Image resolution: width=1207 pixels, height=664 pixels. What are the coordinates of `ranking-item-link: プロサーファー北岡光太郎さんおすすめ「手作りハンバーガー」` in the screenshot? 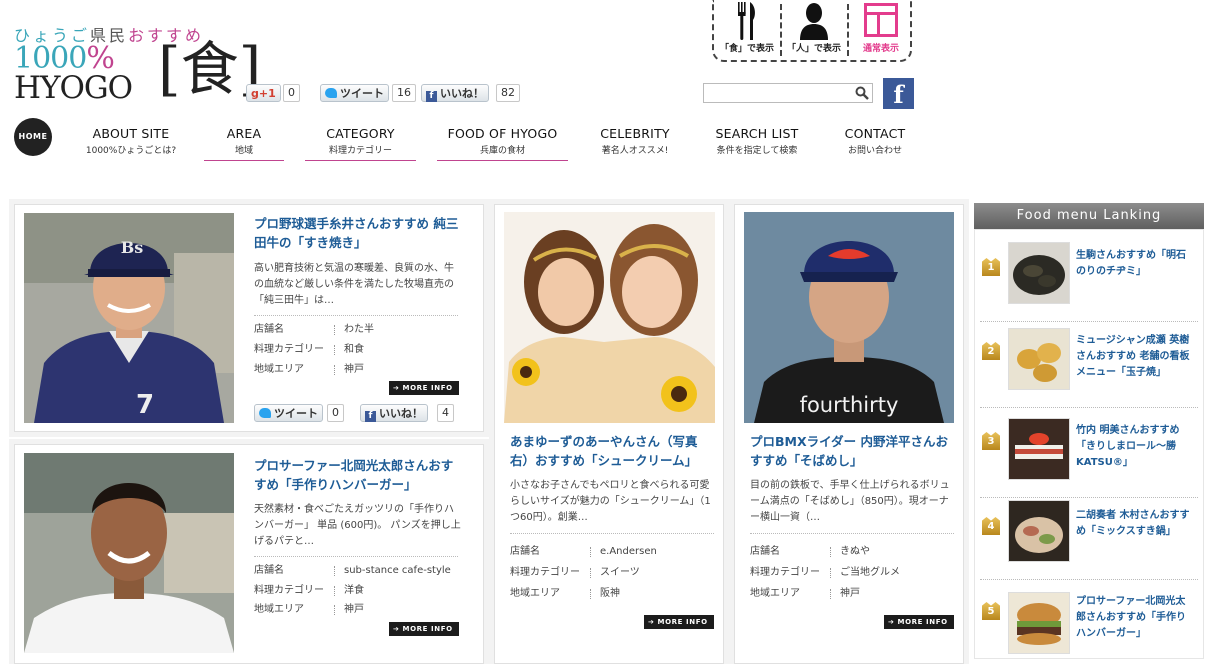 It's located at (1131, 617).